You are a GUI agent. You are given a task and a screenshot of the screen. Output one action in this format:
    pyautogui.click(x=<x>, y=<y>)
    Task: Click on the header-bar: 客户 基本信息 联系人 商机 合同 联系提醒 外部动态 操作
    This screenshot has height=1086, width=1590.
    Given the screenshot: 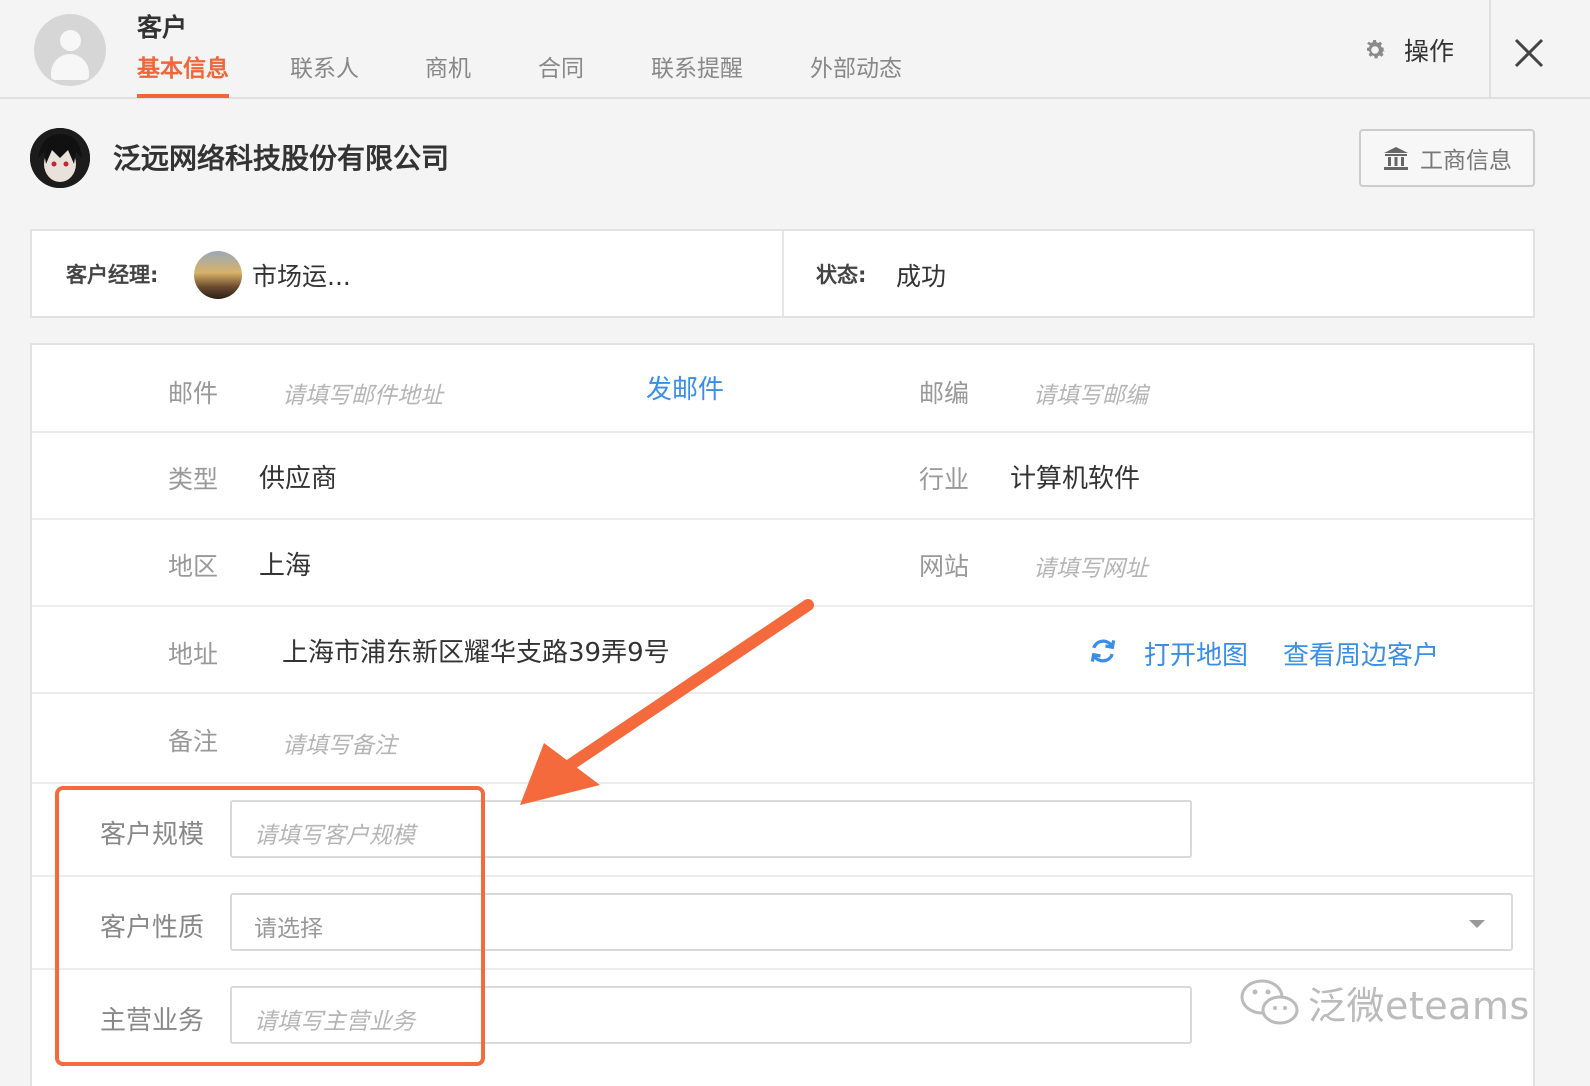 What is the action you would take?
    pyautogui.click(x=795, y=49)
    